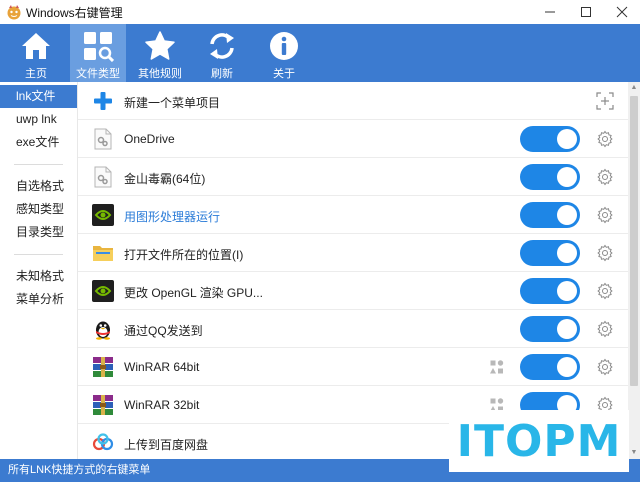 This screenshot has width=640, height=482. I want to click on list-item-label: OneDrive, so click(149, 139).